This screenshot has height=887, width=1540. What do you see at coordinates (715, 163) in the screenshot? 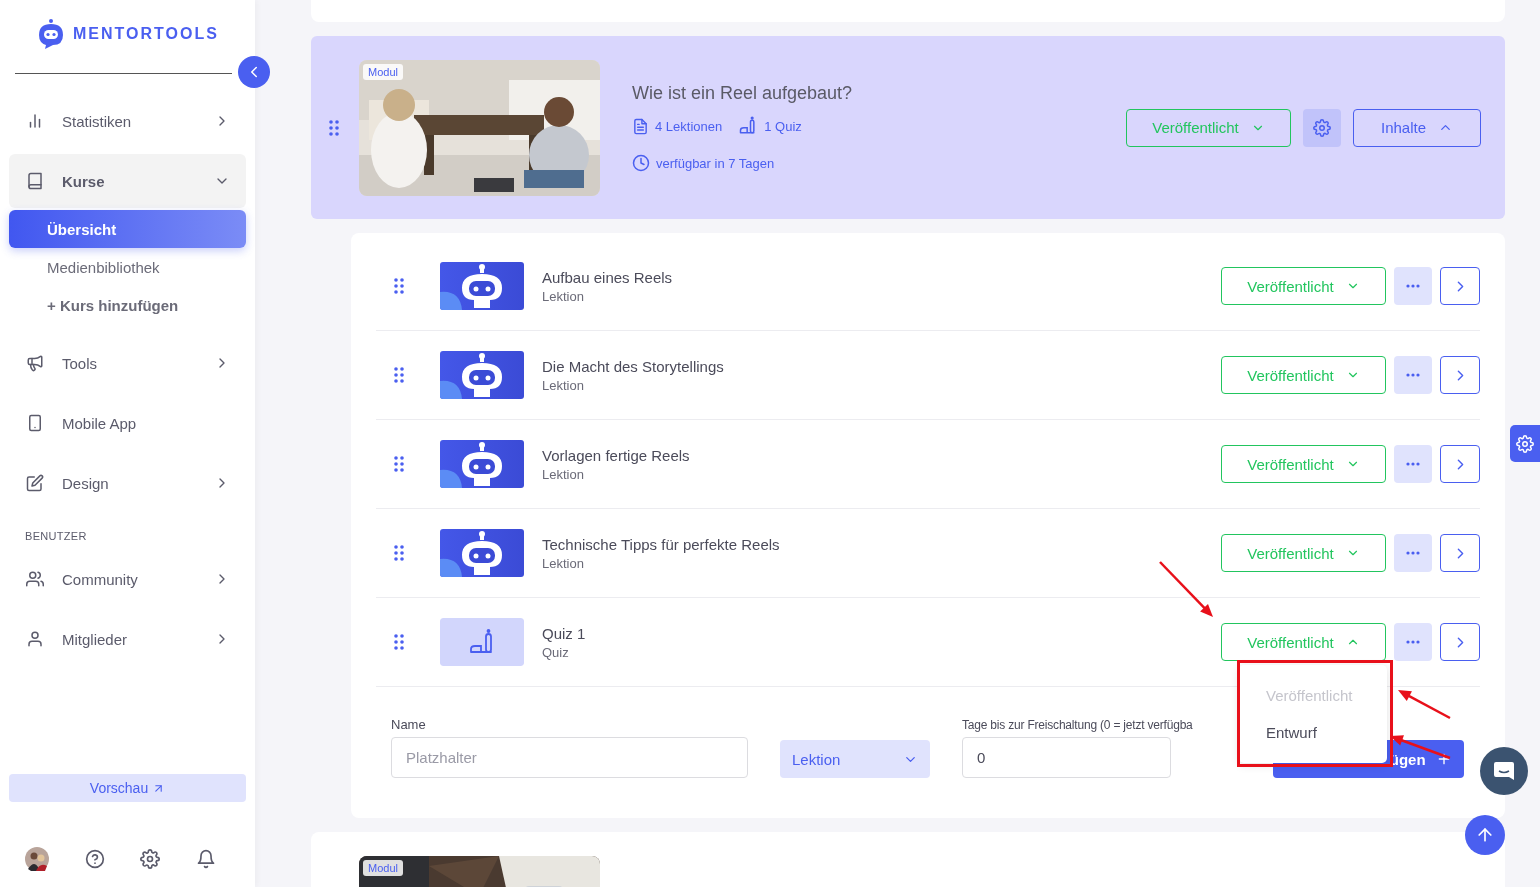
I see `availability-text: verfügbar in 7 Tagen` at bounding box center [715, 163].